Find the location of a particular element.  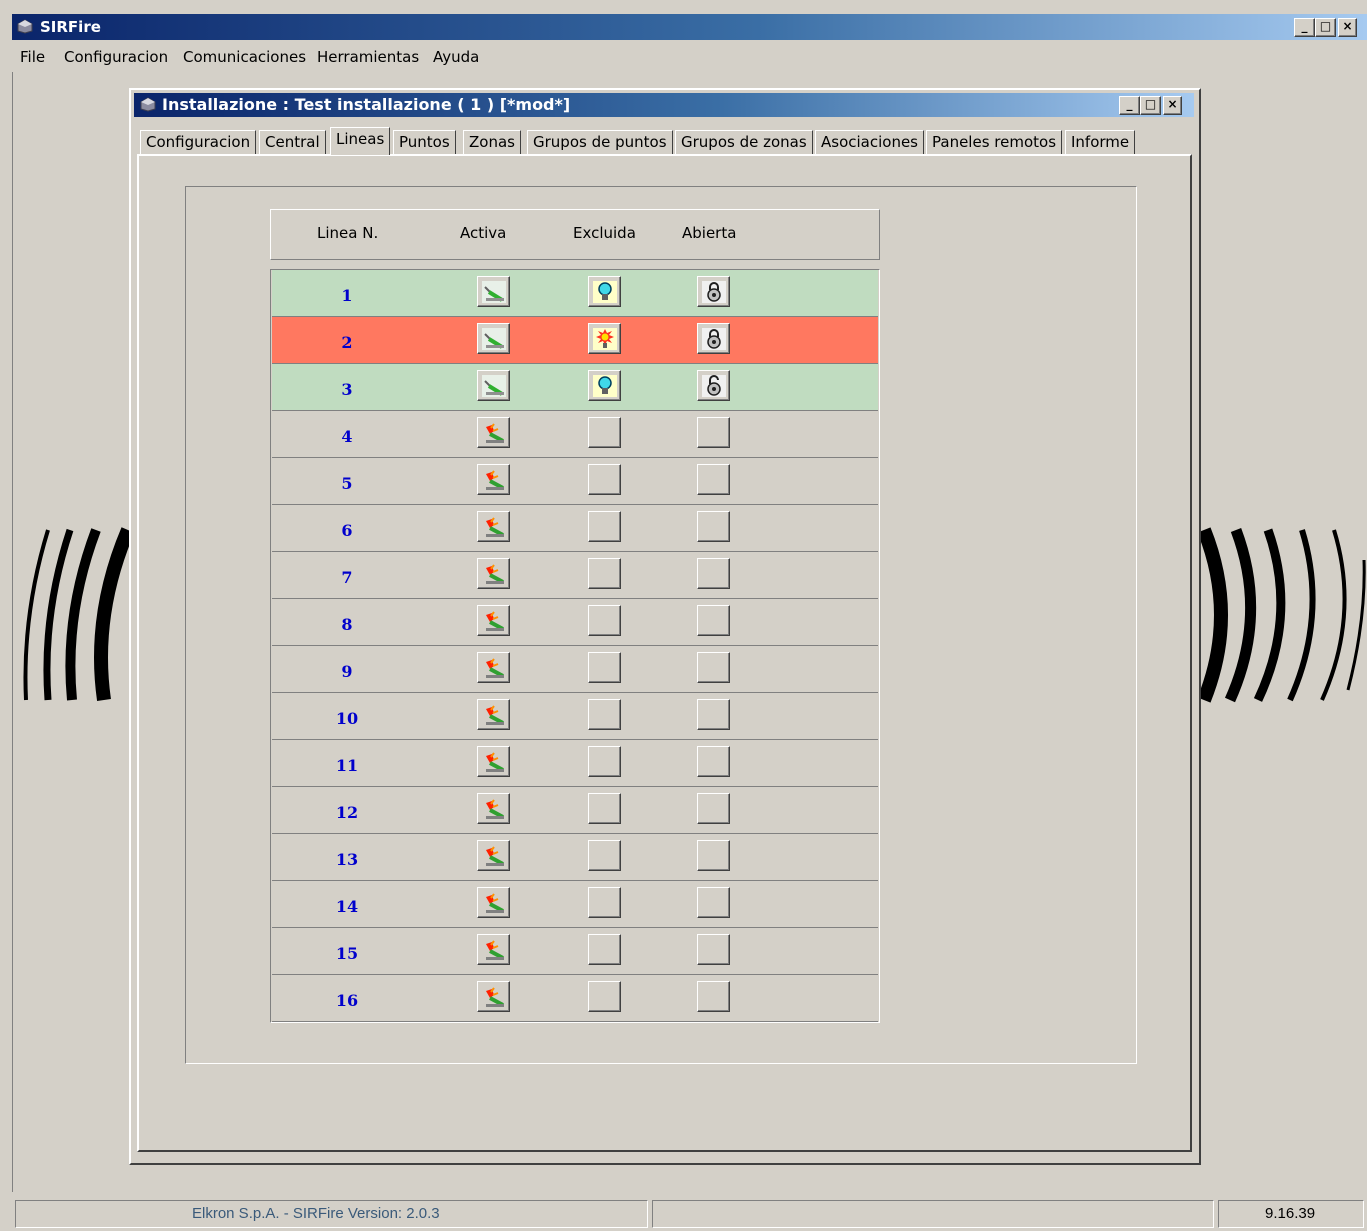

child-maximize-button: □ is located at coordinates (1150, 105).